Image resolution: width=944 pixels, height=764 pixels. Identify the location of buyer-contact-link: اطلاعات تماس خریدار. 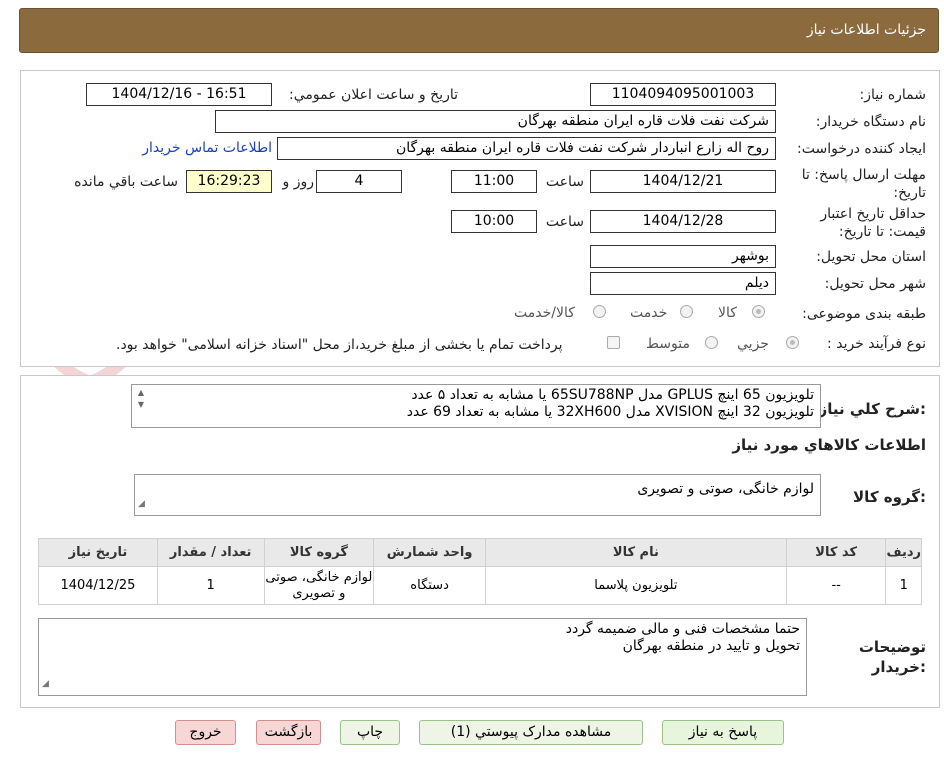
(207, 148).